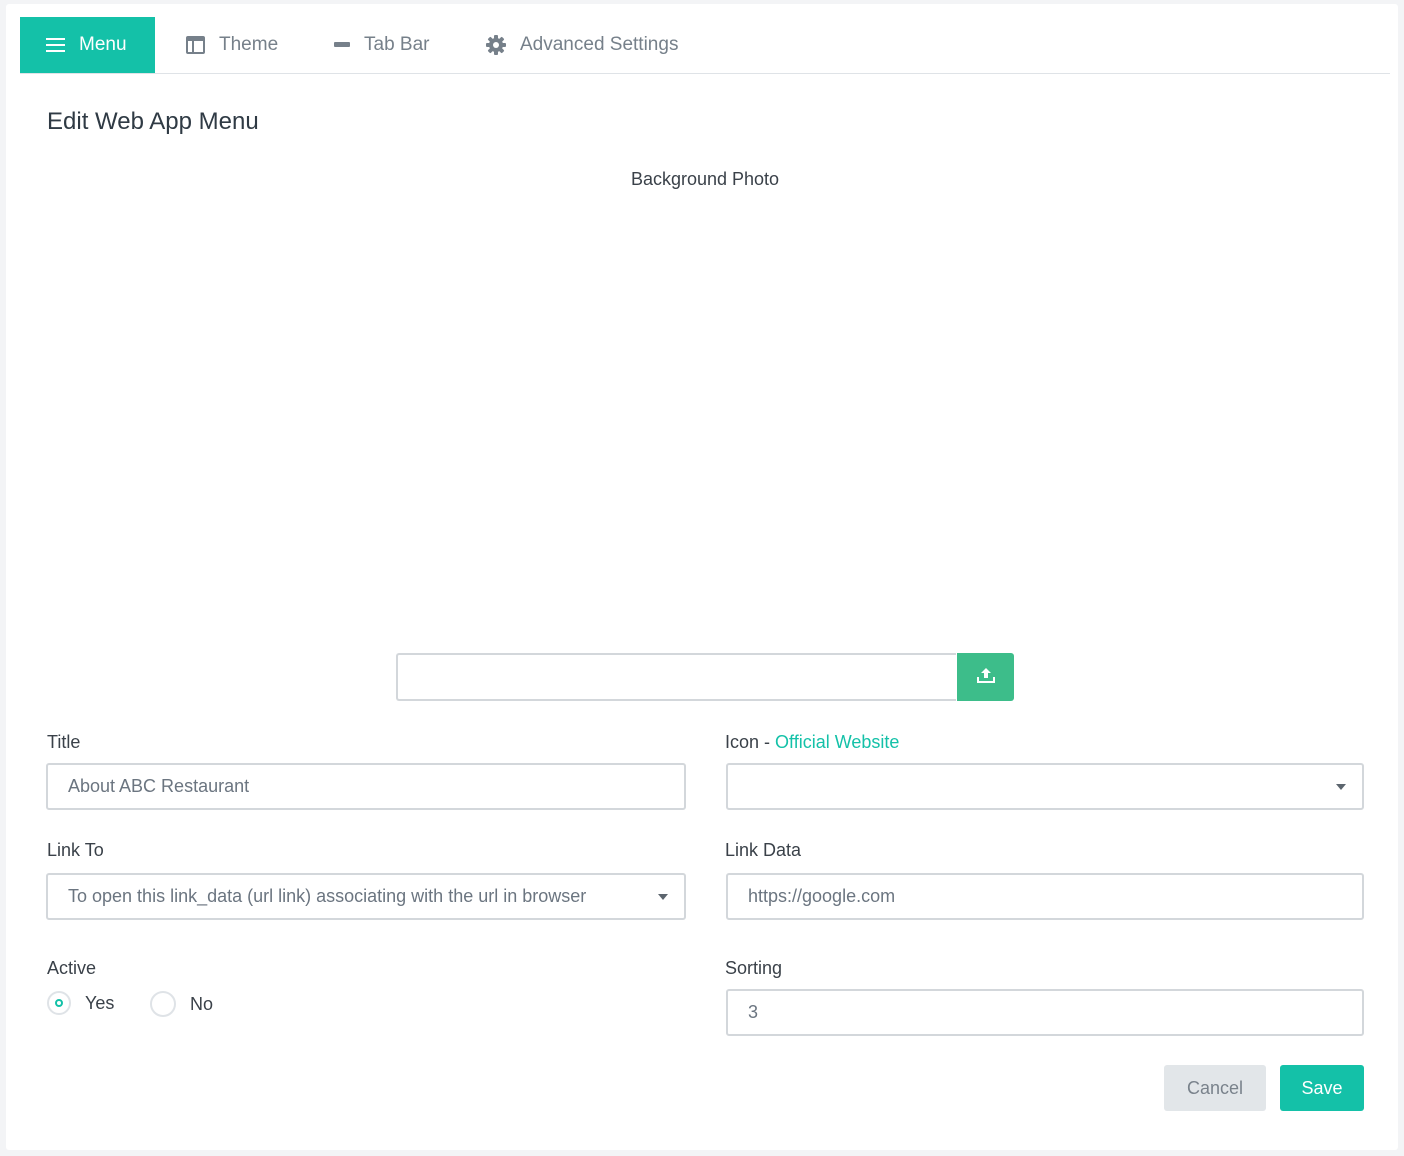 The width and height of the screenshot is (1404, 1156). What do you see at coordinates (366, 786) in the screenshot?
I see `title-input: About ABC Restaurant` at bounding box center [366, 786].